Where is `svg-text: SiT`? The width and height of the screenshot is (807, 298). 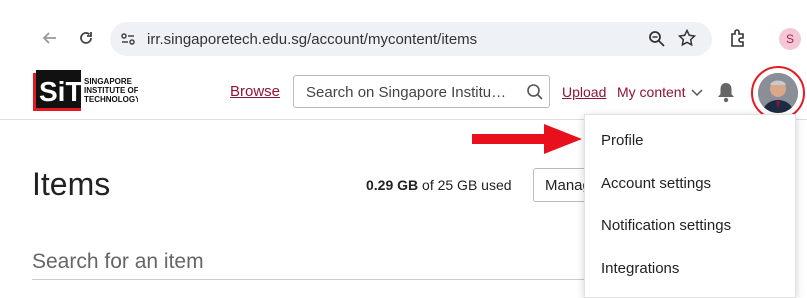 svg-text: SiT is located at coordinates (61, 91).